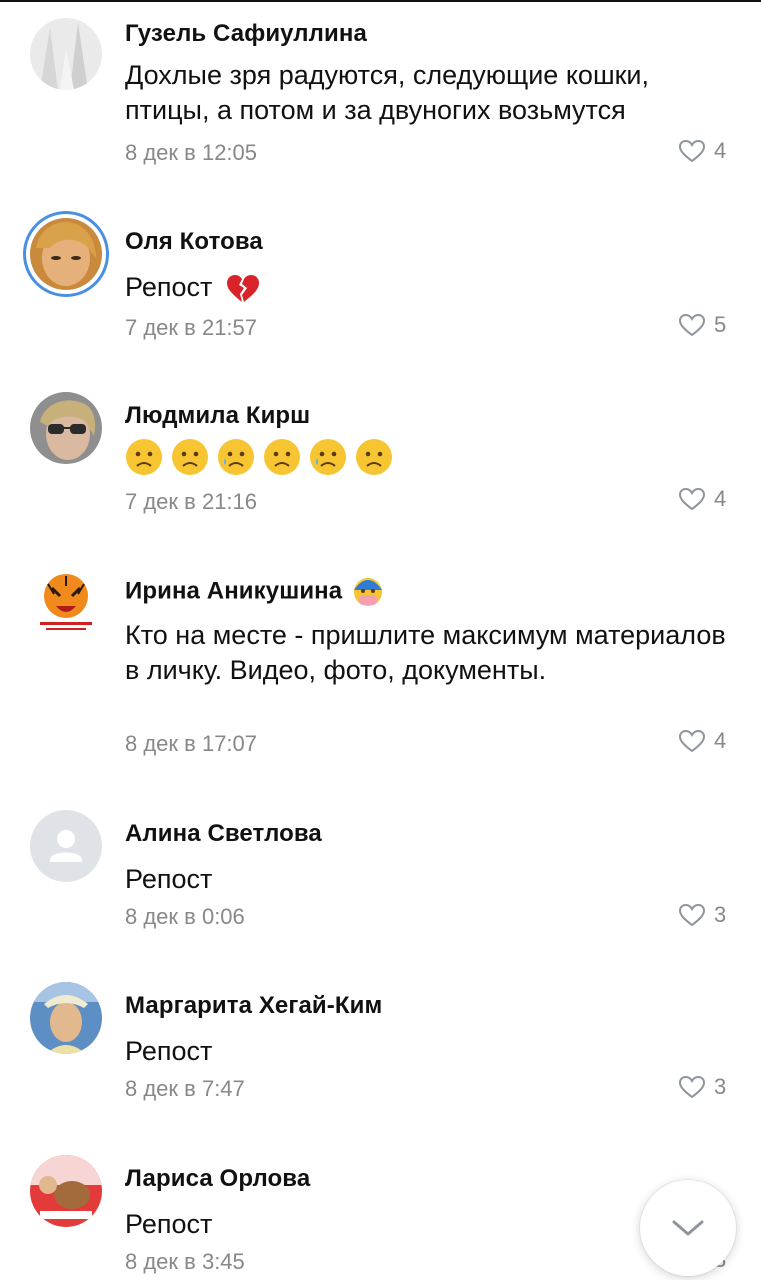 The width and height of the screenshot is (761, 1280). Describe the element at coordinates (720, 324) in the screenshot. I see `like-count: 5` at that location.